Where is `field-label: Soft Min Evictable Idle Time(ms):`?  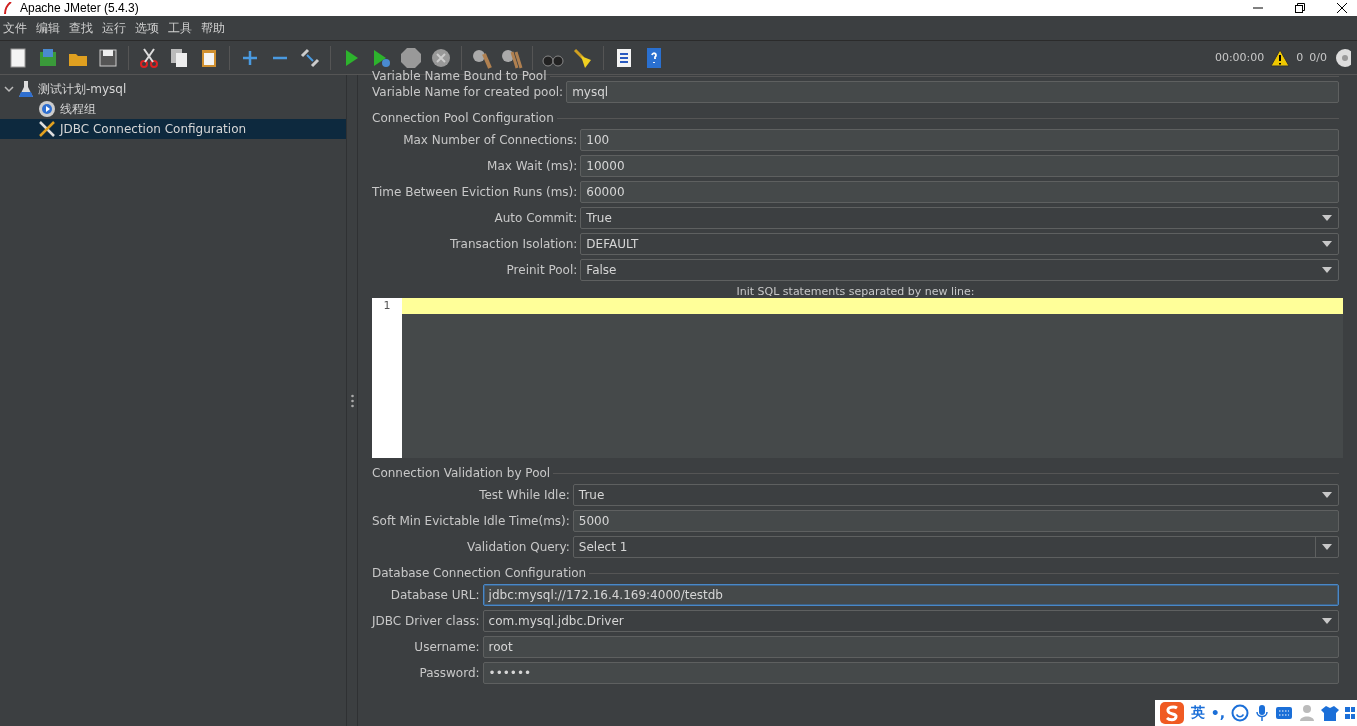
field-label: Soft Min Evictable Idle Time(ms): is located at coordinates (471, 521).